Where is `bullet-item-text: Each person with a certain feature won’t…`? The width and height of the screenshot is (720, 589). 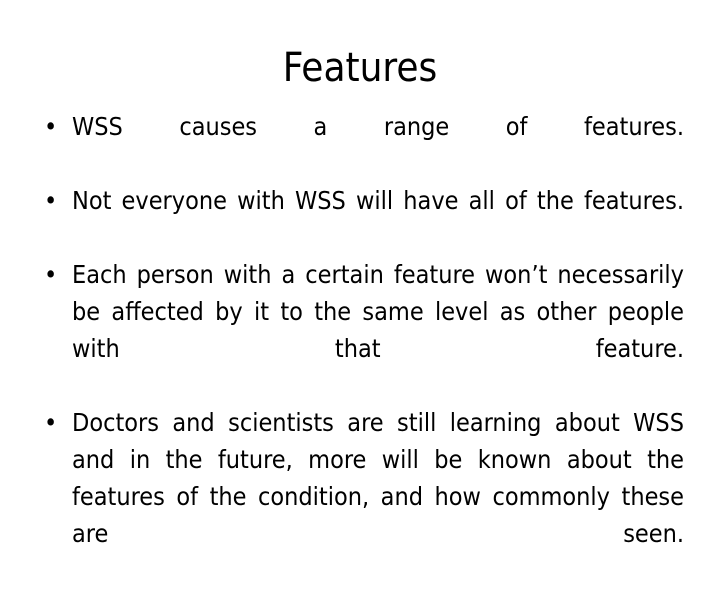
bullet-item-text: Each person with a certain feature won’t… is located at coordinates (378, 311).